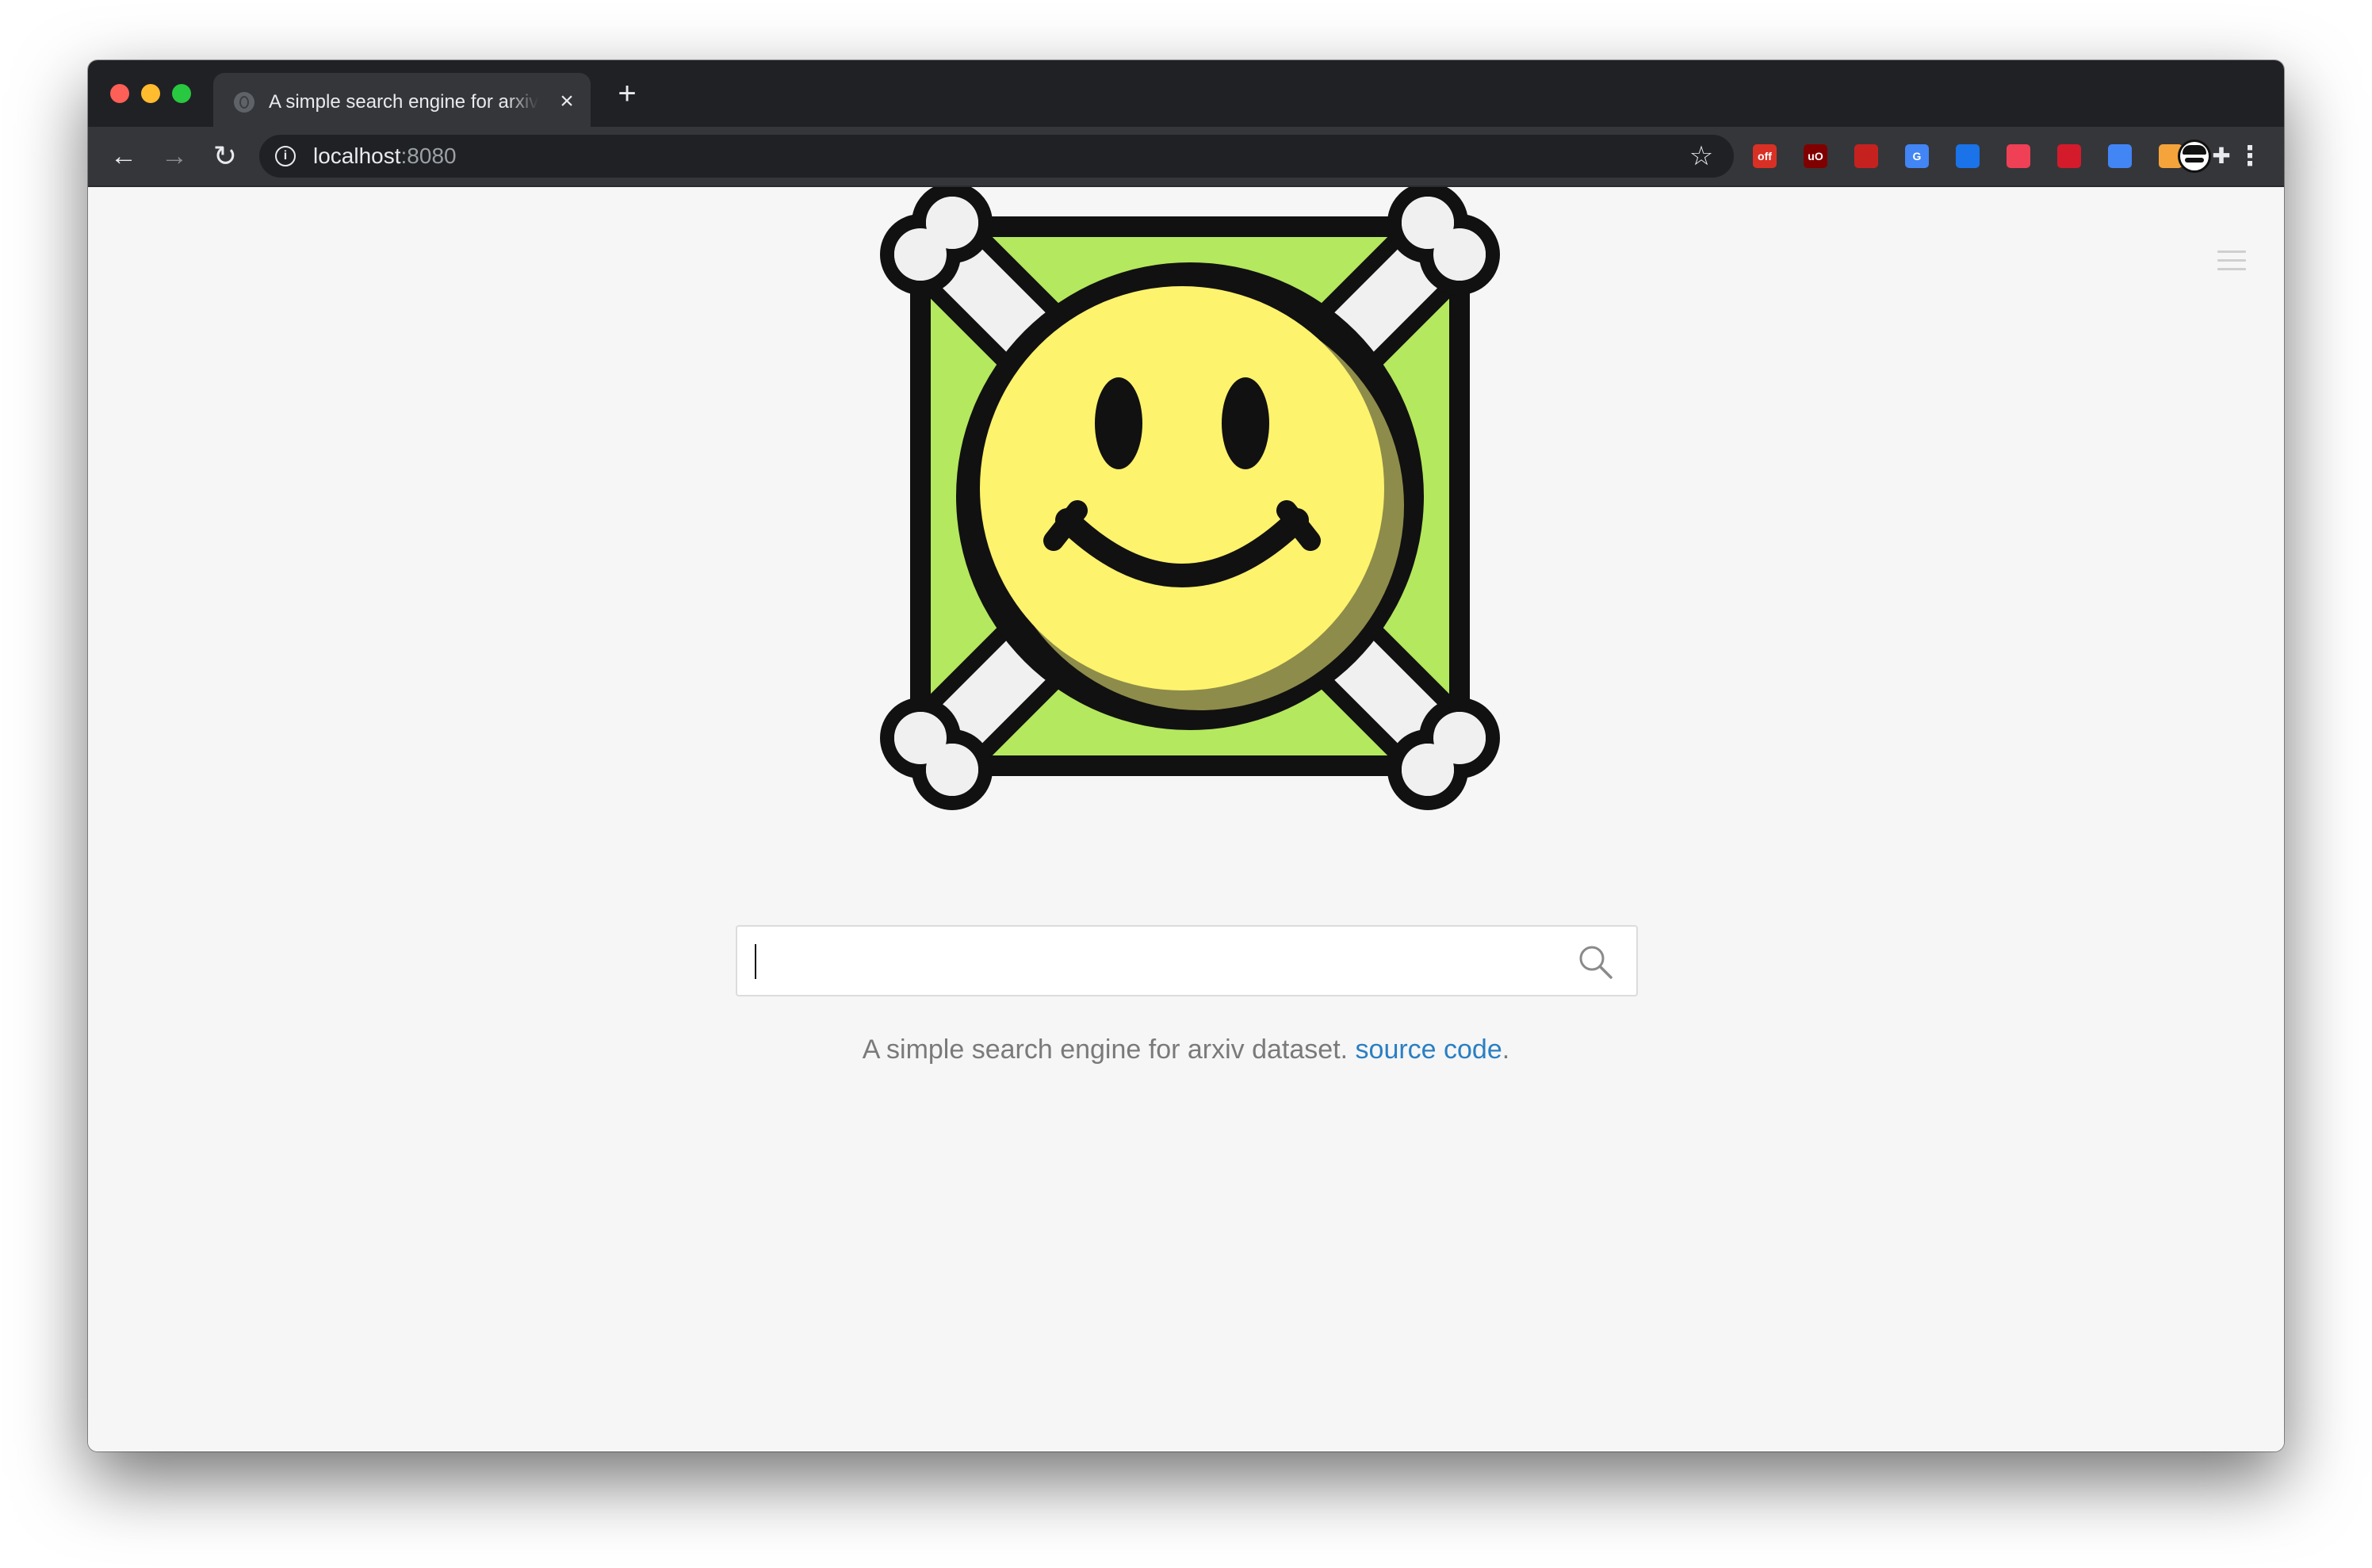  Describe the element at coordinates (285, 156) in the screenshot. I see `info-icon: i` at that location.